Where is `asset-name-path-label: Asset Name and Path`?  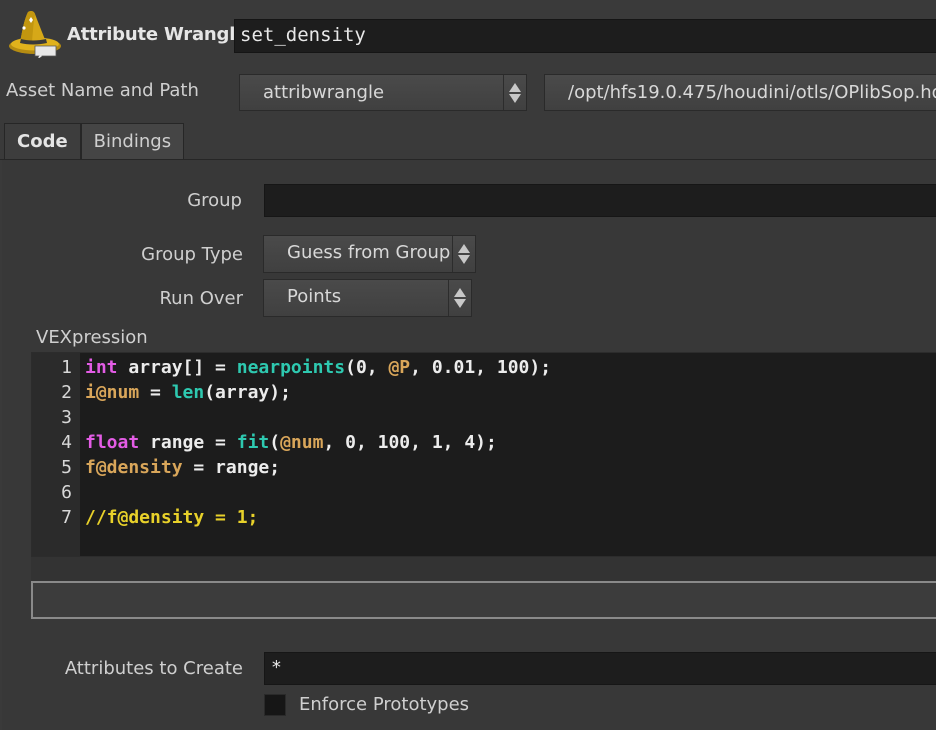 asset-name-path-label: Asset Name and Path is located at coordinates (102, 90).